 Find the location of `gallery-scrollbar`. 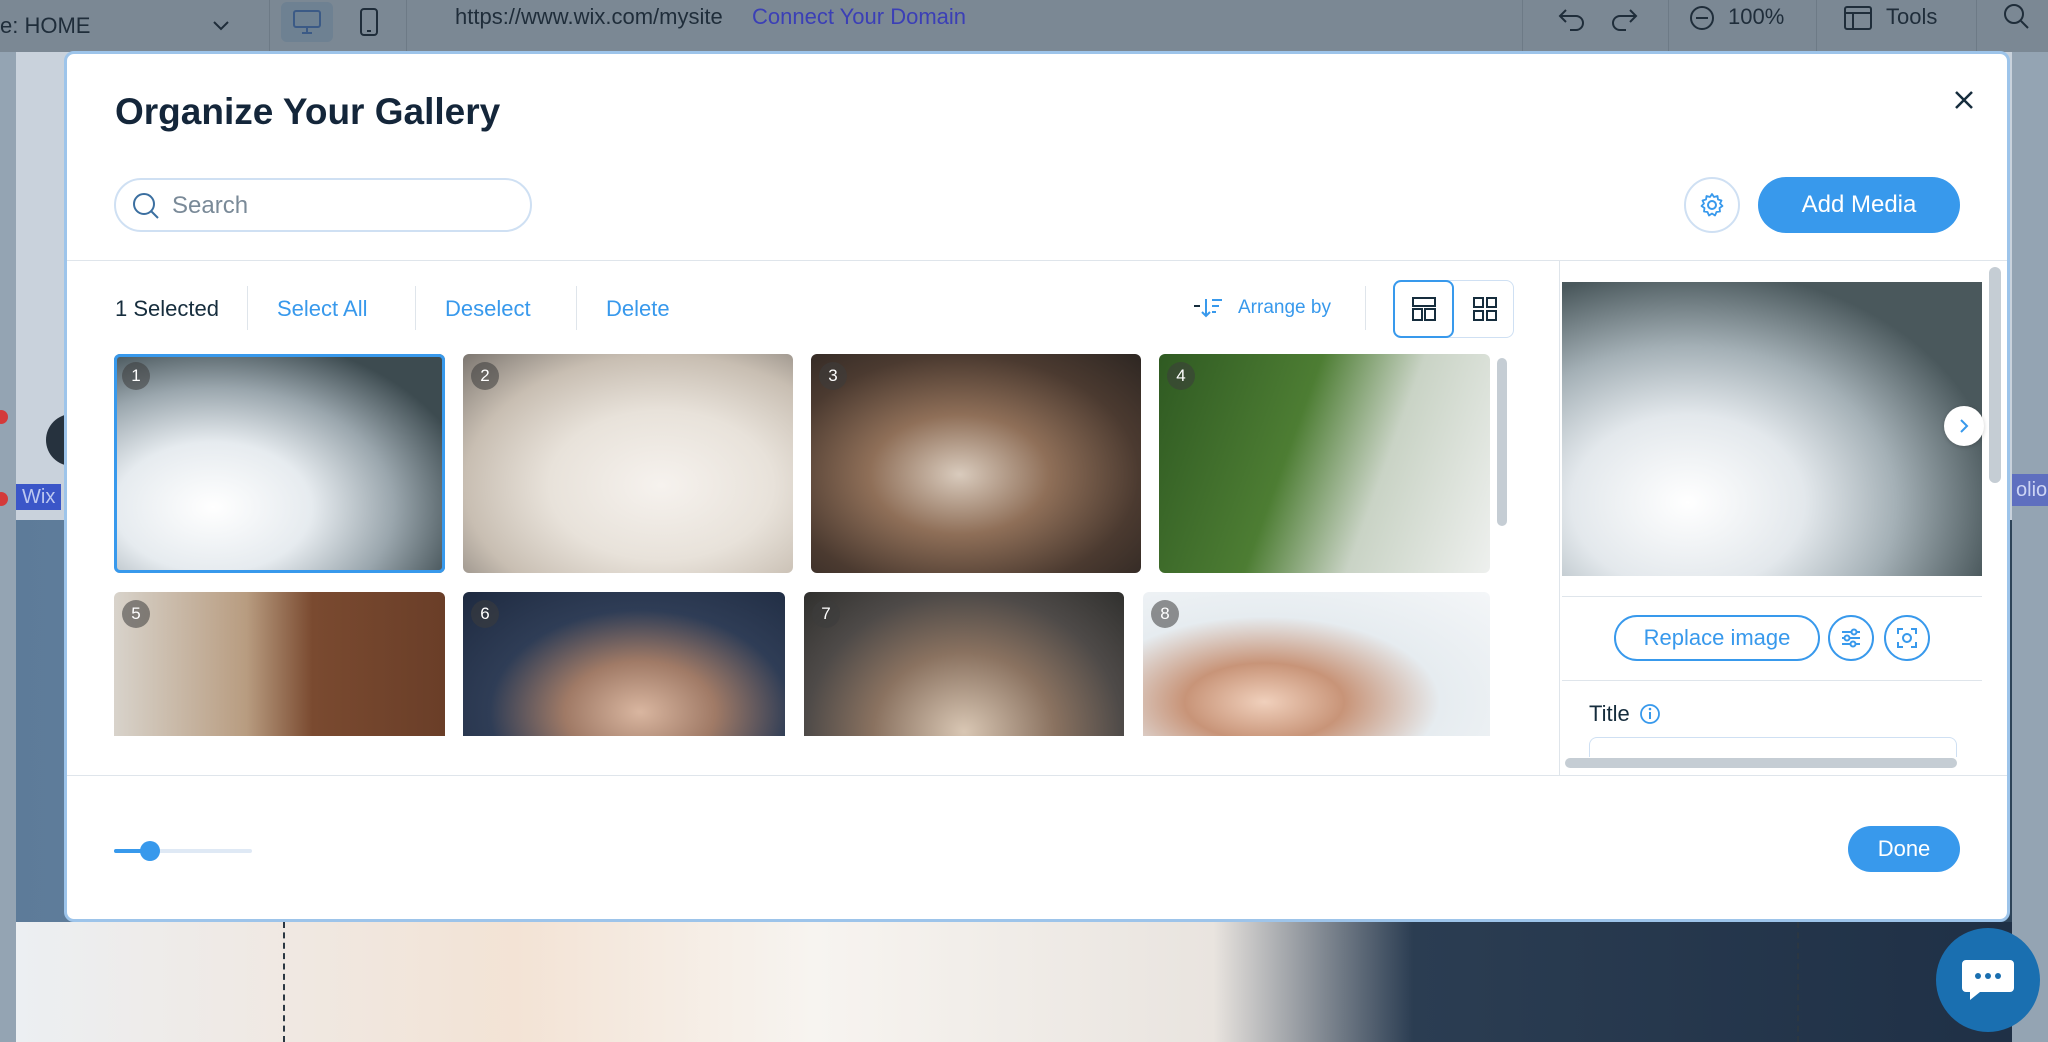

gallery-scrollbar is located at coordinates (1502, 442).